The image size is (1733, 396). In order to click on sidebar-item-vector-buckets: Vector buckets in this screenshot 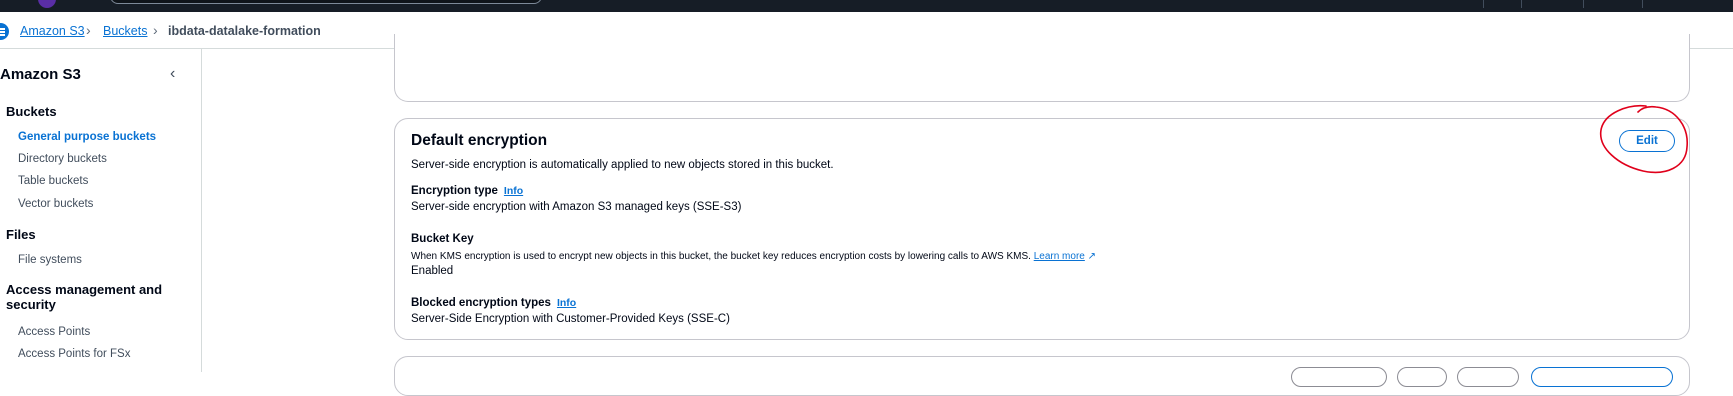, I will do `click(55, 204)`.